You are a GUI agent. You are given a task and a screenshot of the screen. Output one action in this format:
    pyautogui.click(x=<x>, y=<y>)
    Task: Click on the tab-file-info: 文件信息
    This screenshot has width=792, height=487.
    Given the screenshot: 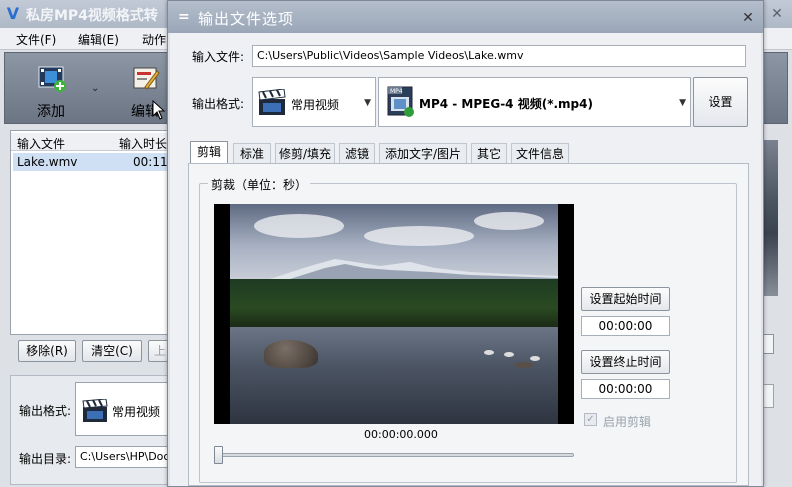 What is the action you would take?
    pyautogui.click(x=540, y=153)
    